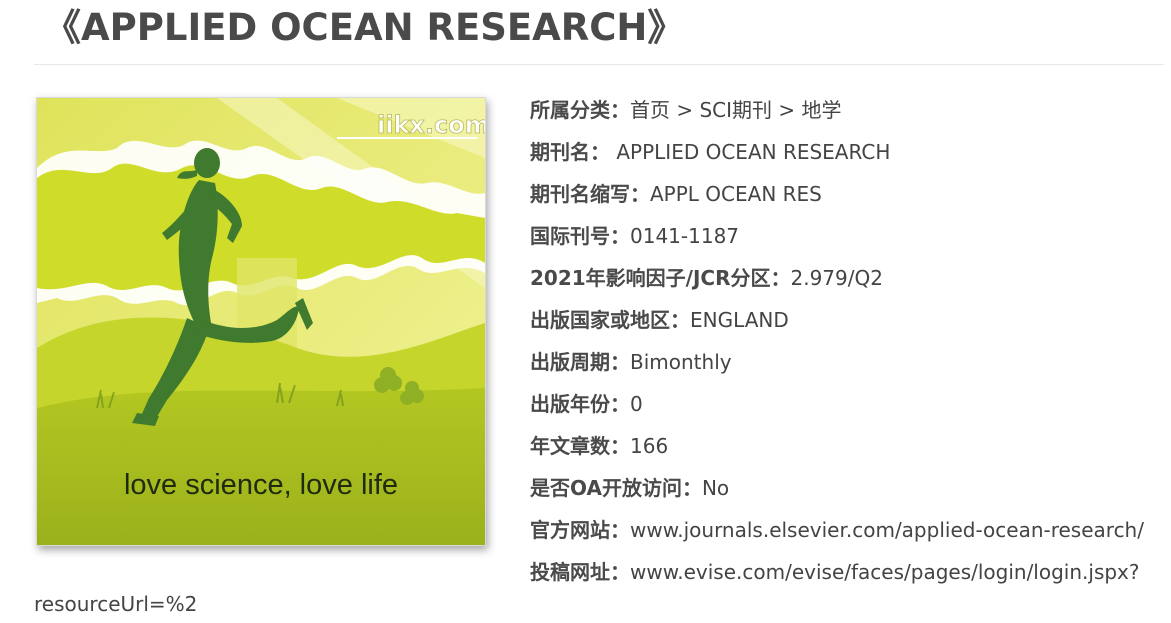  What do you see at coordinates (850, 194) in the screenshot?
I see `info-row-abbreviation: 期刊名缩写：APPL OCEAN RES` at bounding box center [850, 194].